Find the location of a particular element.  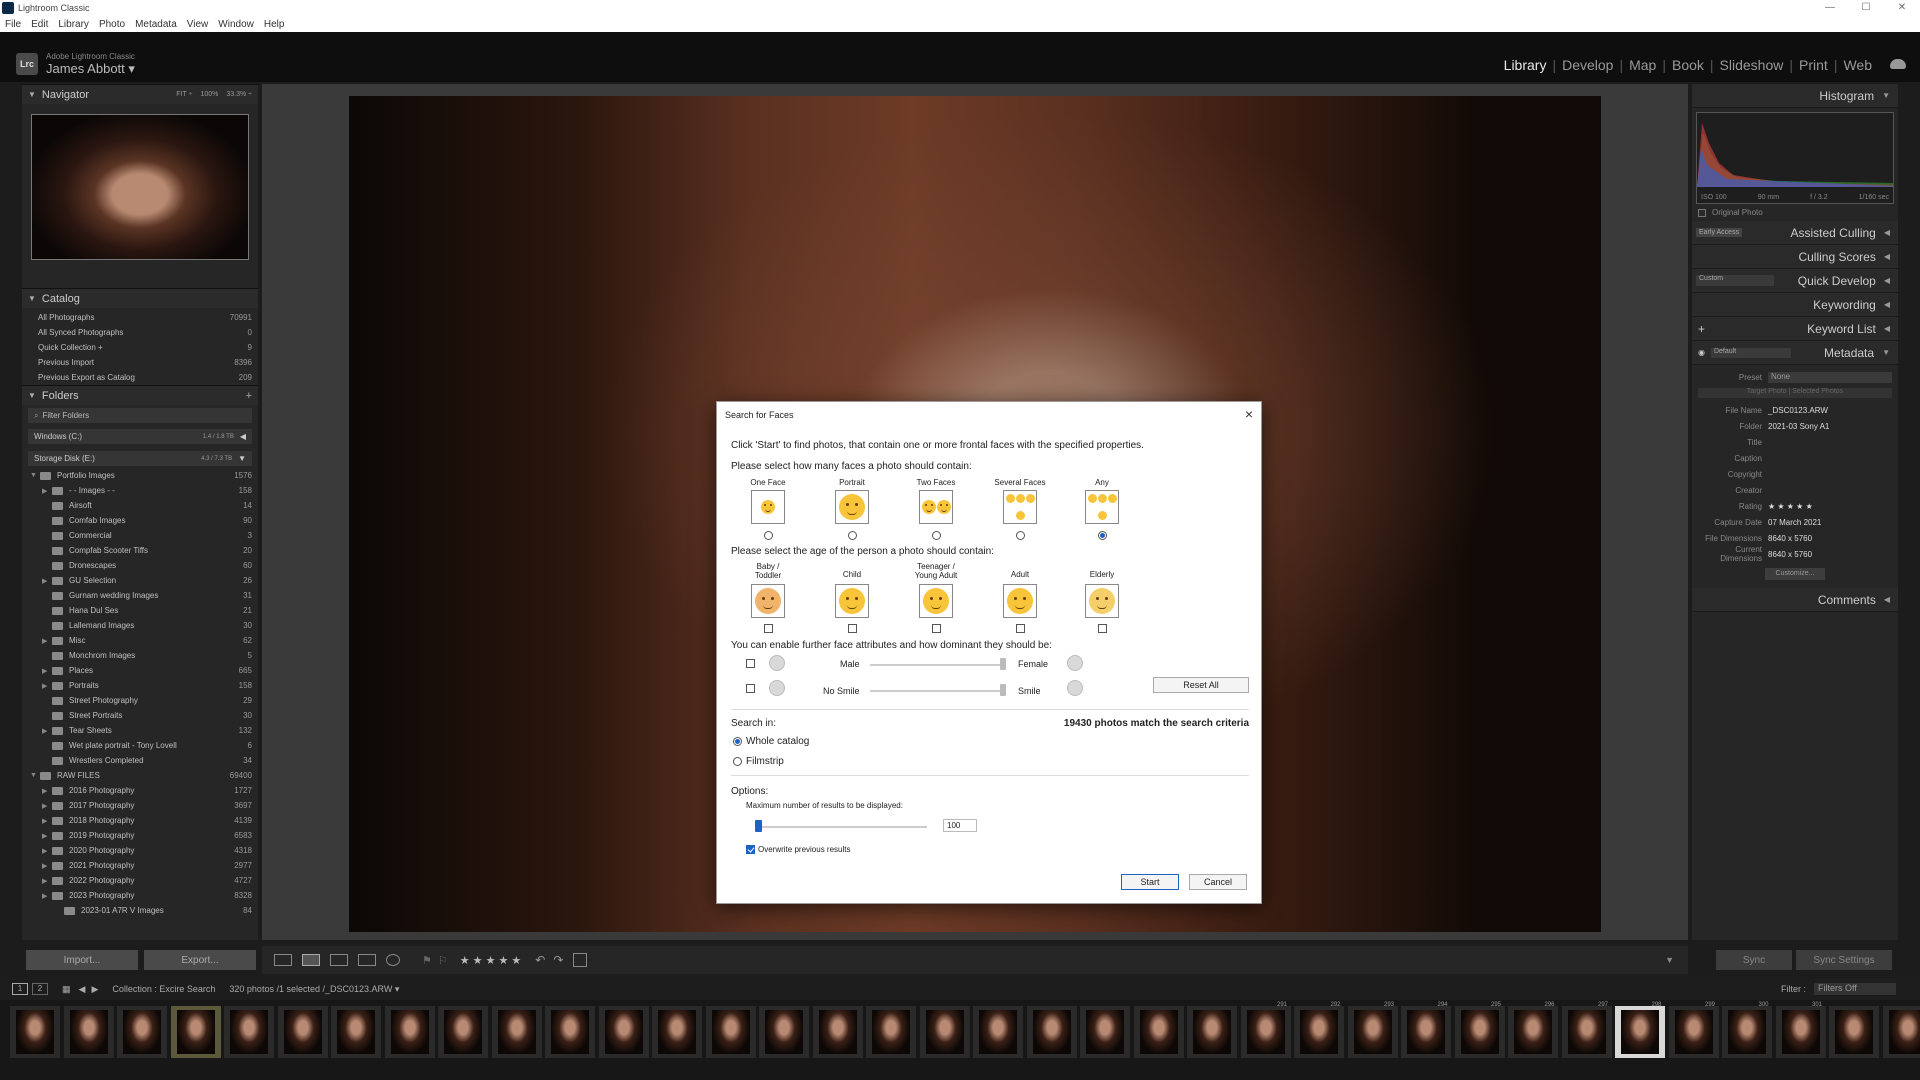

menu-photo: Photo is located at coordinates (112, 24).